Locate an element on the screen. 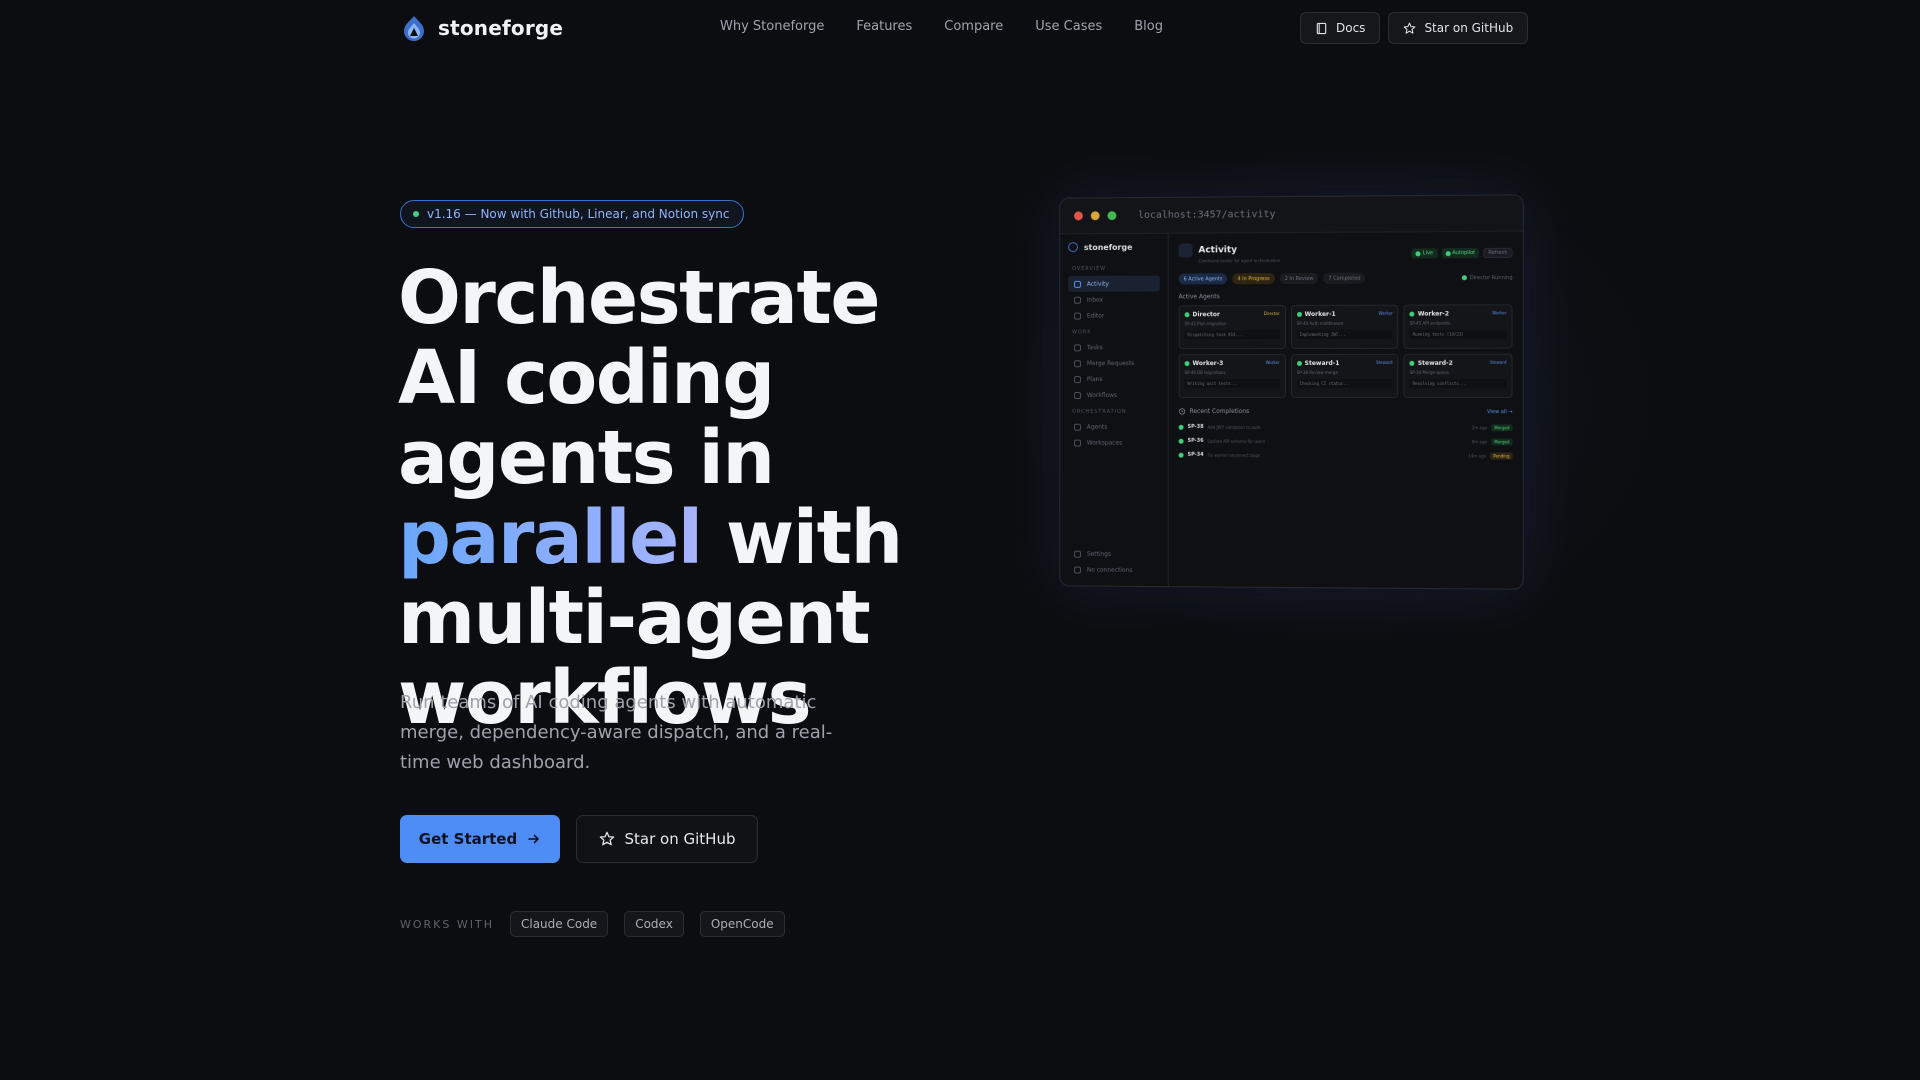 The width and height of the screenshot is (1920, 1080). completion-time: 2m ago is located at coordinates (1479, 427).